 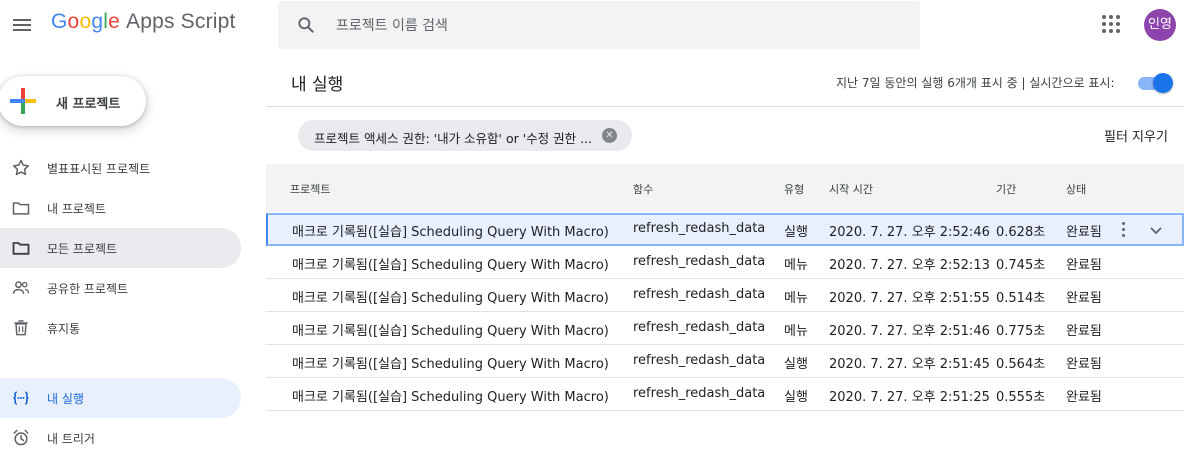 What do you see at coordinates (1136, 135) in the screenshot?
I see `clear-filters-button: 필터 지우기` at bounding box center [1136, 135].